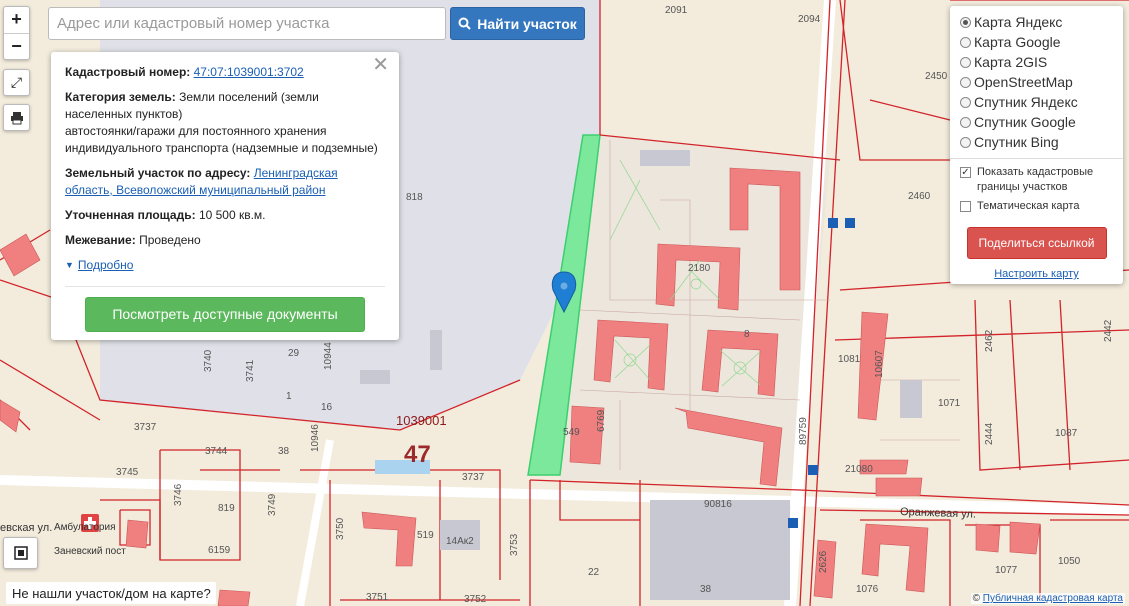 The width and height of the screenshot is (1129, 606). Describe the element at coordinates (989, 433) in the screenshot. I see `svg-text: 2444` at that location.